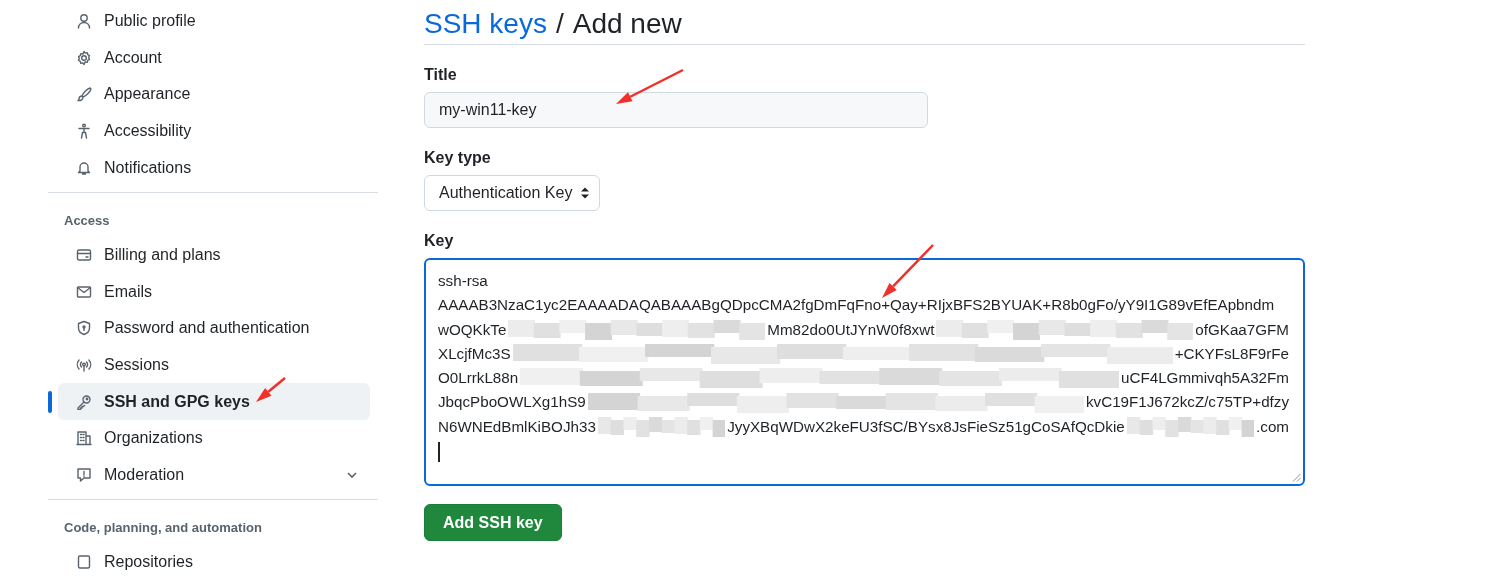  Describe the element at coordinates (478, 378) in the screenshot. I see `key-text: O0LrrkL88n` at that location.